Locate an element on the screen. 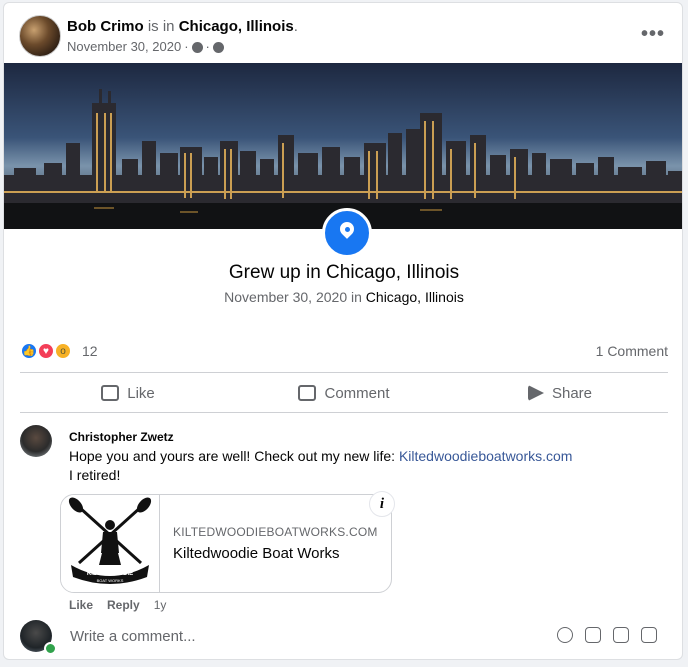 Image resolution: width=688 pixels, height=667 pixels. link-preview-title: Kiltedwoodie Boat Works is located at coordinates (256, 553).